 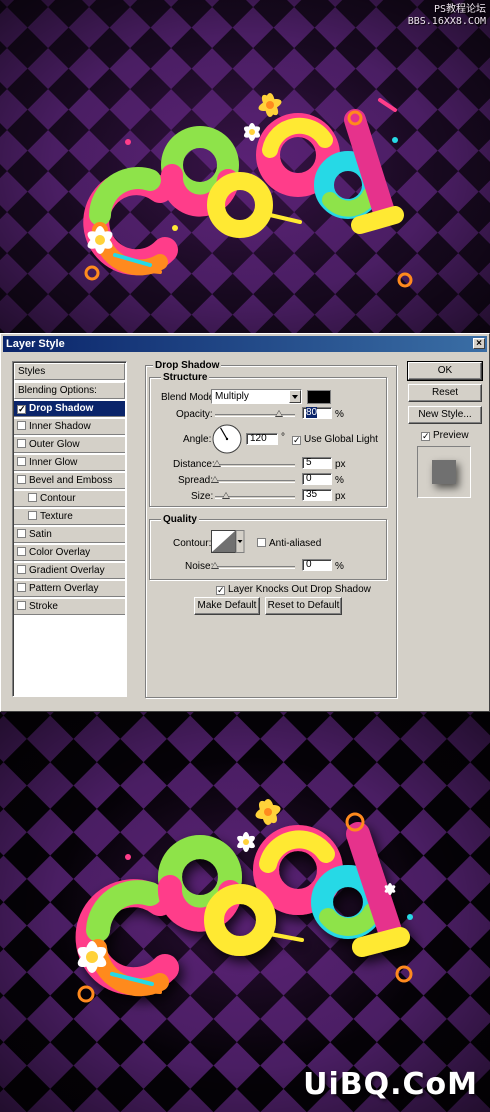 I want to click on spread-label: Spread:, so click(x=196, y=480).